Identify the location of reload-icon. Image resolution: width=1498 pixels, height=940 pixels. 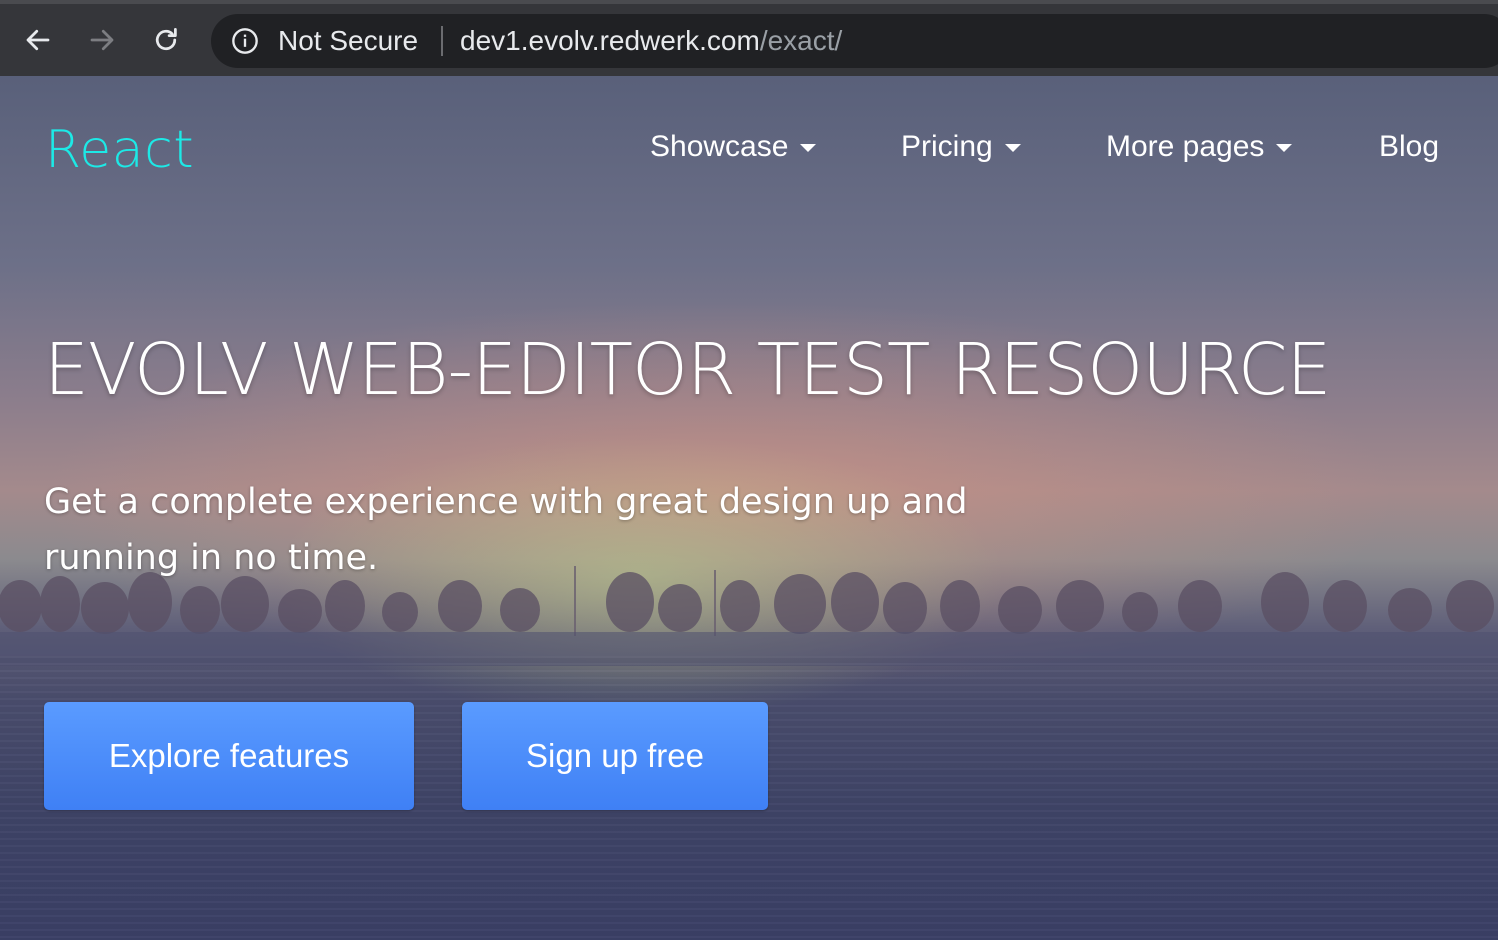
(166, 39).